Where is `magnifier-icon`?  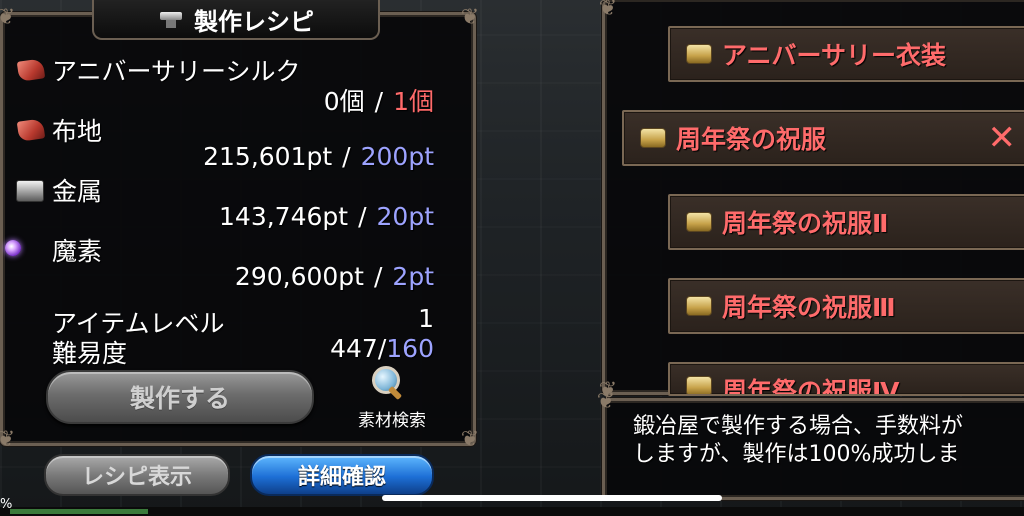
magnifier-icon is located at coordinates (387, 383).